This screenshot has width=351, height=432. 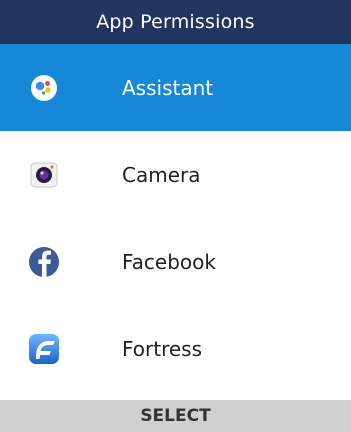 What do you see at coordinates (162, 348) in the screenshot?
I see `list-item-label: Fortress` at bounding box center [162, 348].